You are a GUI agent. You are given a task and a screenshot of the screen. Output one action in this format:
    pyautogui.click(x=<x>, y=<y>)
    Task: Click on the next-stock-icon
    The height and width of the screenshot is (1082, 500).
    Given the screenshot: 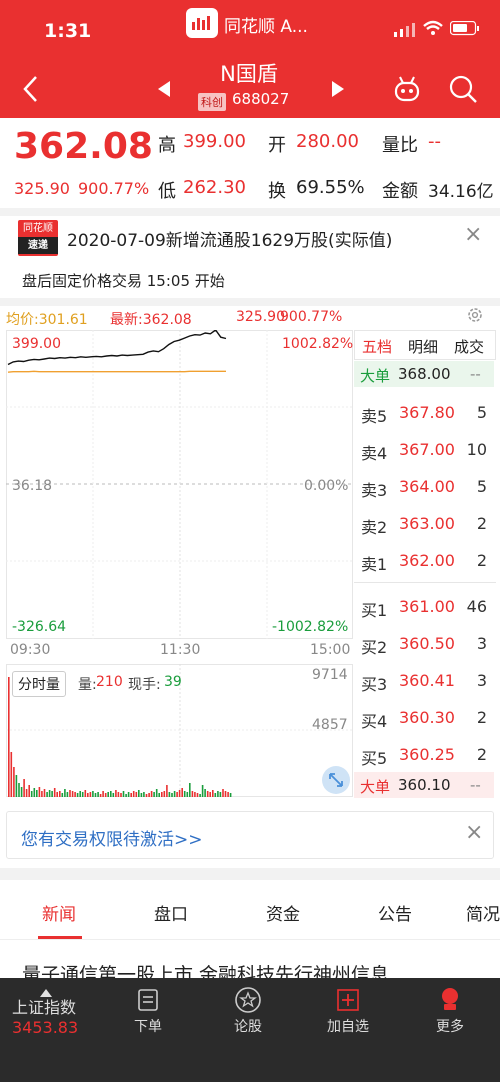 What is the action you would take?
    pyautogui.click(x=338, y=91)
    